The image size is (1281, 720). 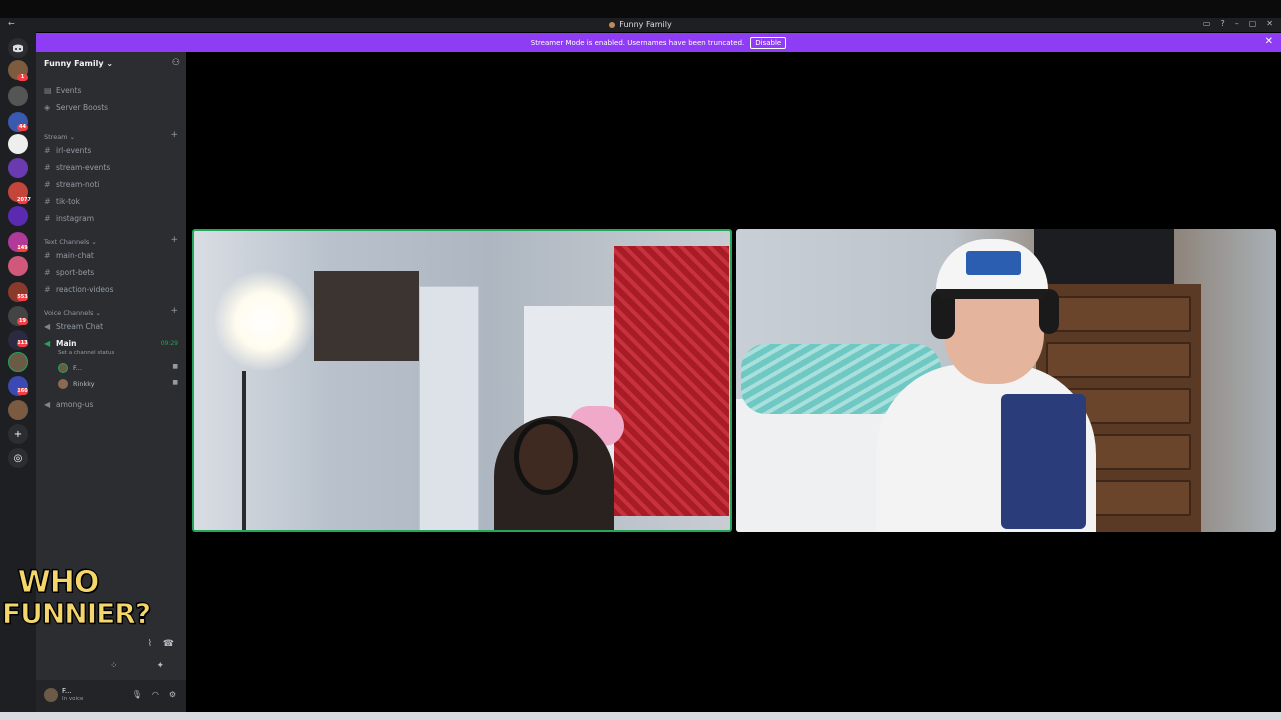 I want to click on disconnect-icon: ☎, so click(x=168, y=644).